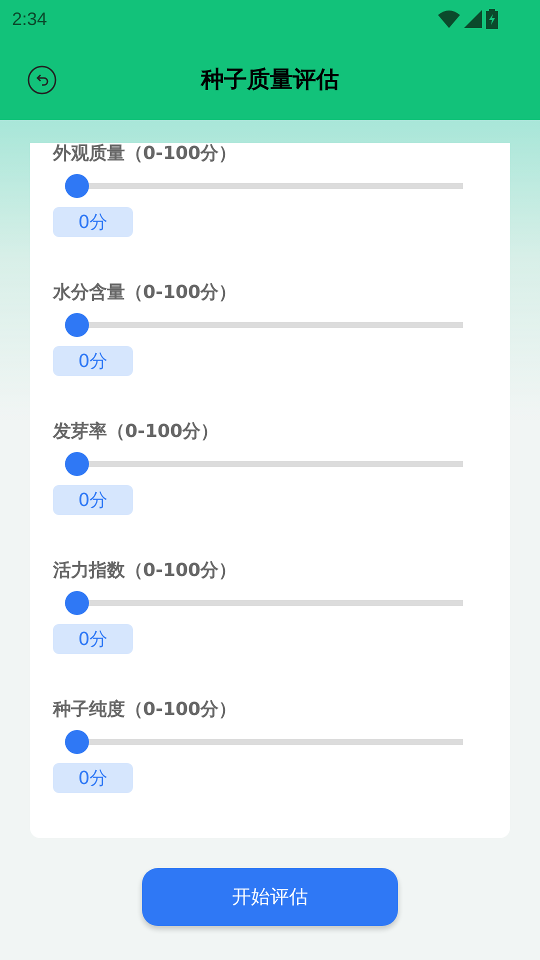  Describe the element at coordinates (145, 293) in the screenshot. I see `slider-label: 水分含量（0-100分）` at that location.